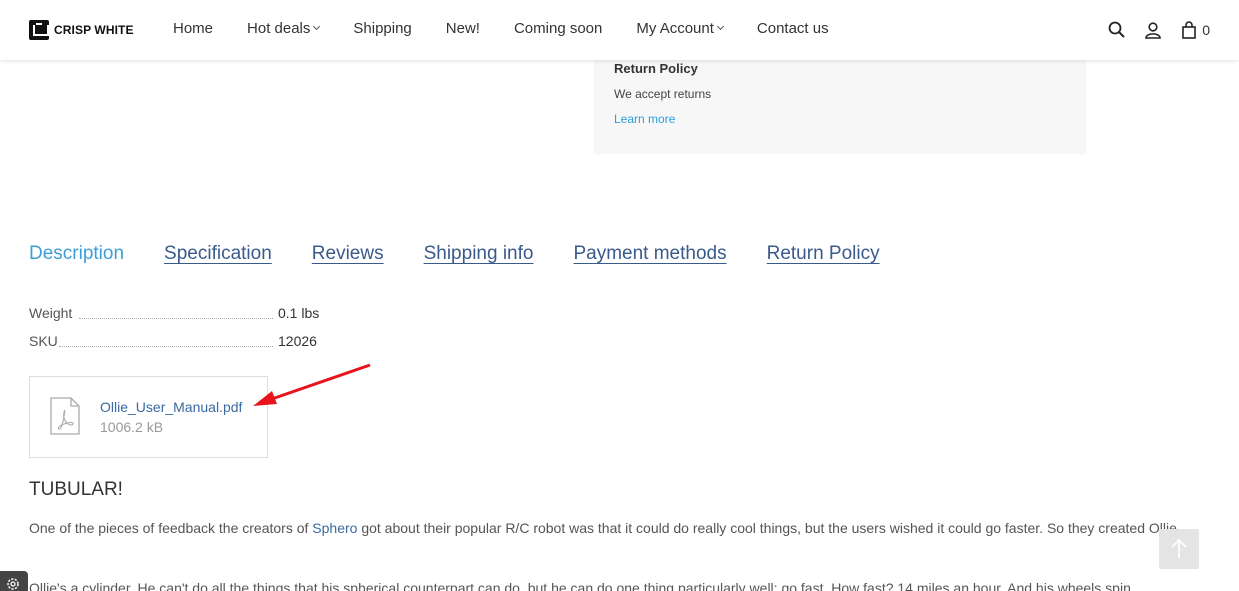 The width and height of the screenshot is (1239, 591). What do you see at coordinates (51, 313) in the screenshot?
I see `spec-label: Weight` at bounding box center [51, 313].